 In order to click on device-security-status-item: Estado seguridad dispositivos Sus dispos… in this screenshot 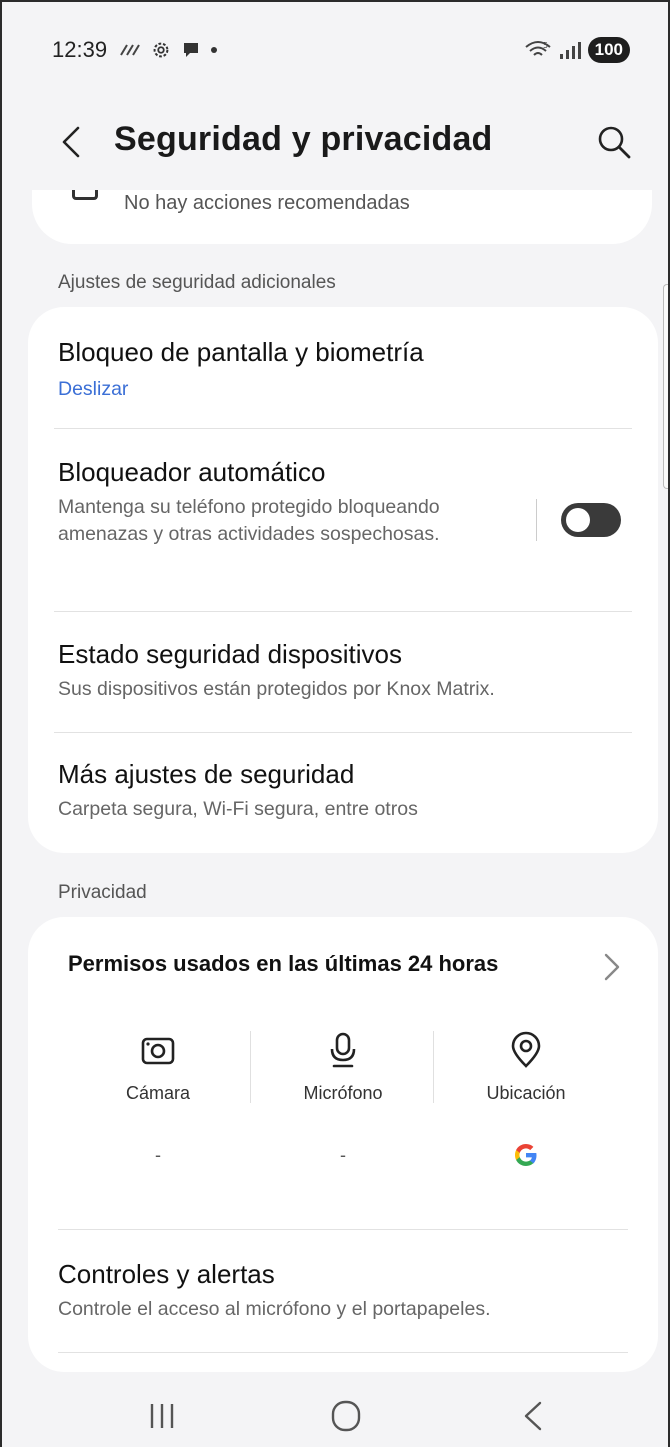, I will do `click(344, 671)`.